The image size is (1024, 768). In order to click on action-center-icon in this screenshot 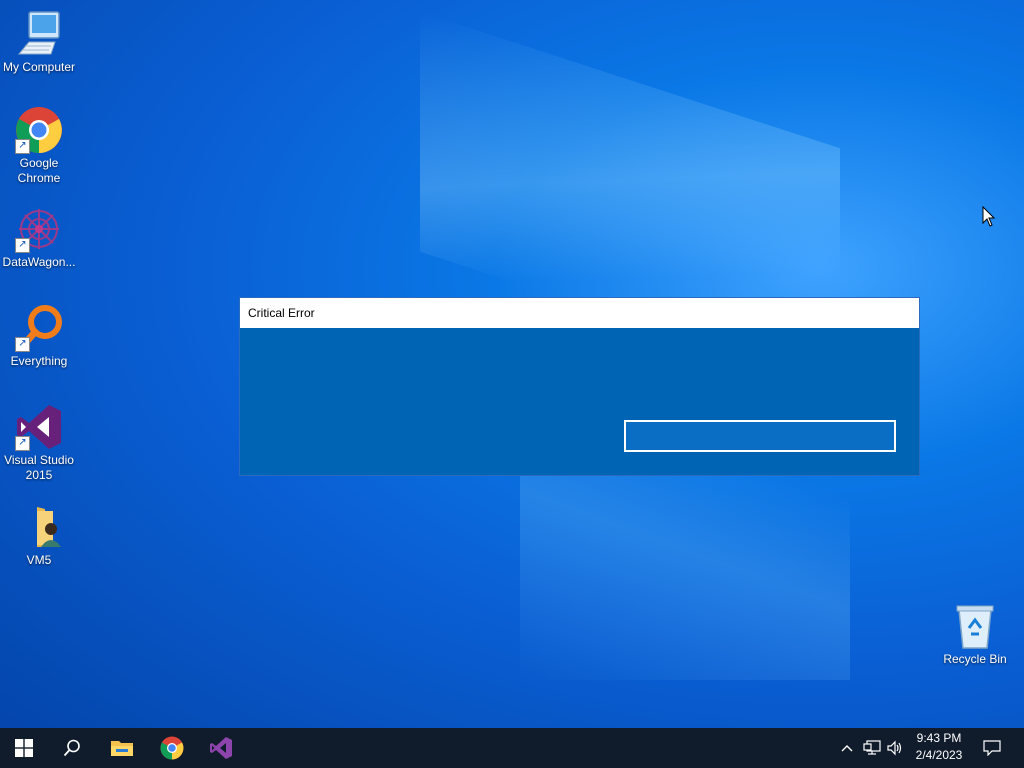, I will do `click(992, 748)`.